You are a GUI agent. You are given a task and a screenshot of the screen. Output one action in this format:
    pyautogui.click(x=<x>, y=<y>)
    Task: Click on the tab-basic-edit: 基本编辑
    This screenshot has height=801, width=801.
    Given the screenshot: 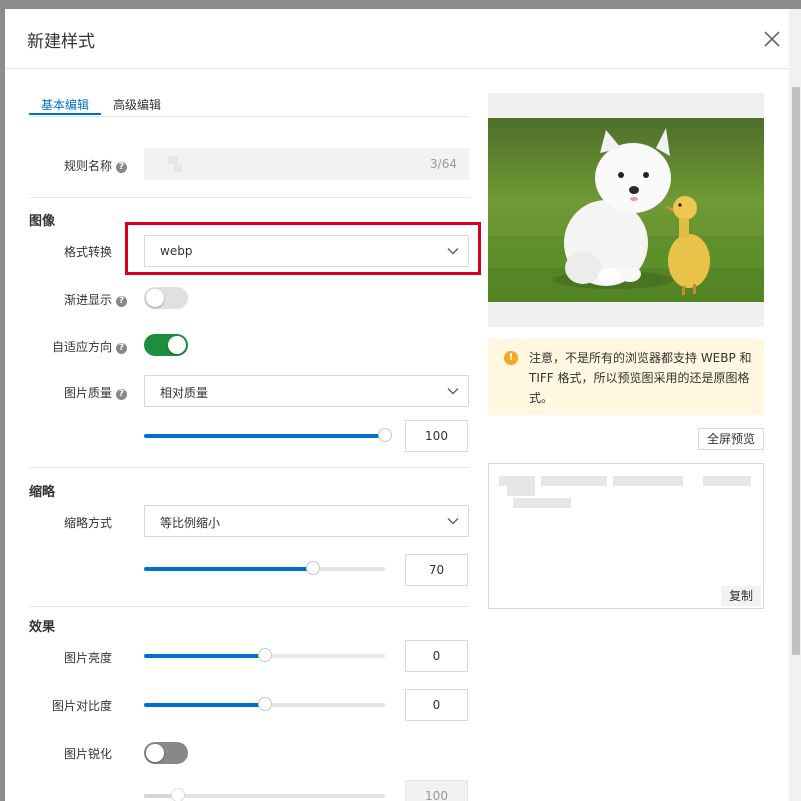 What is the action you would take?
    pyautogui.click(x=65, y=104)
    